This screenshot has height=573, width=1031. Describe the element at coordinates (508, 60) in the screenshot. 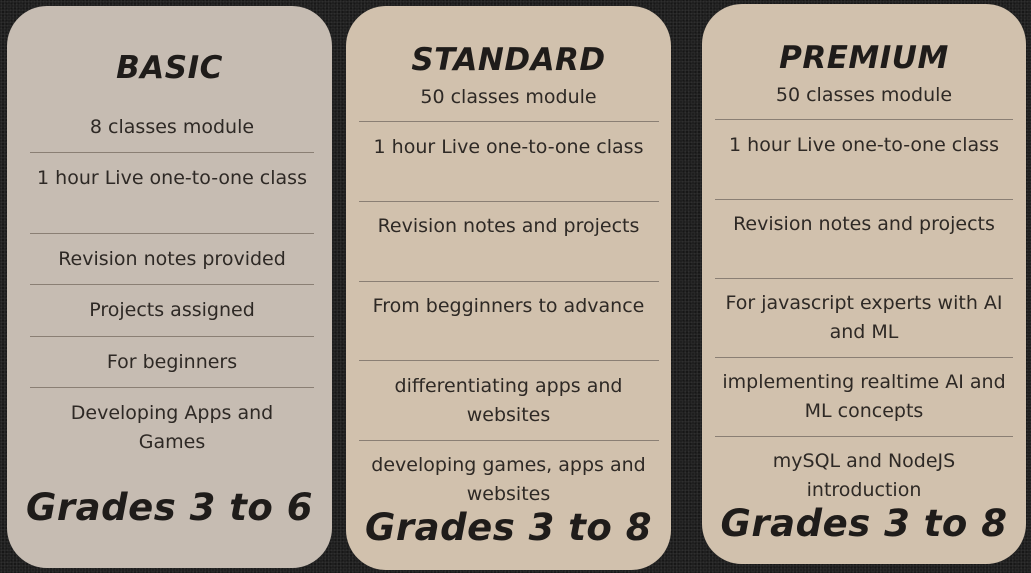

I see `plan-title: STANDARD` at that location.